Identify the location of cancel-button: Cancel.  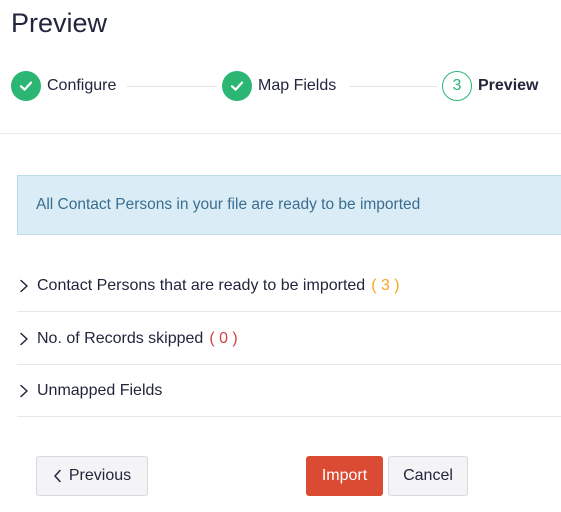
(428, 476).